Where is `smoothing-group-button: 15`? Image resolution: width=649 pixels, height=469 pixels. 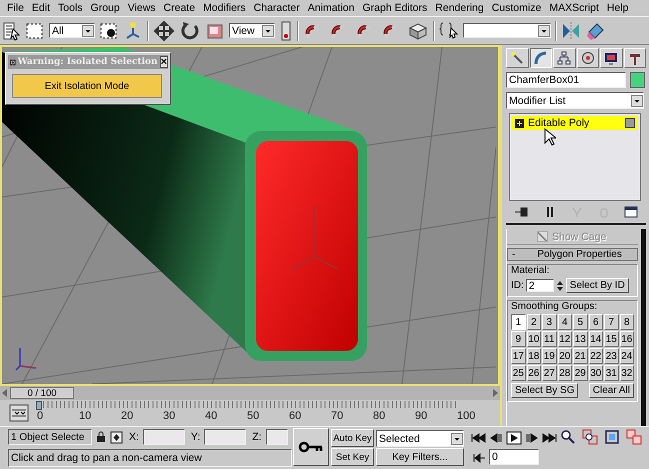 smoothing-group-button: 15 is located at coordinates (611, 339).